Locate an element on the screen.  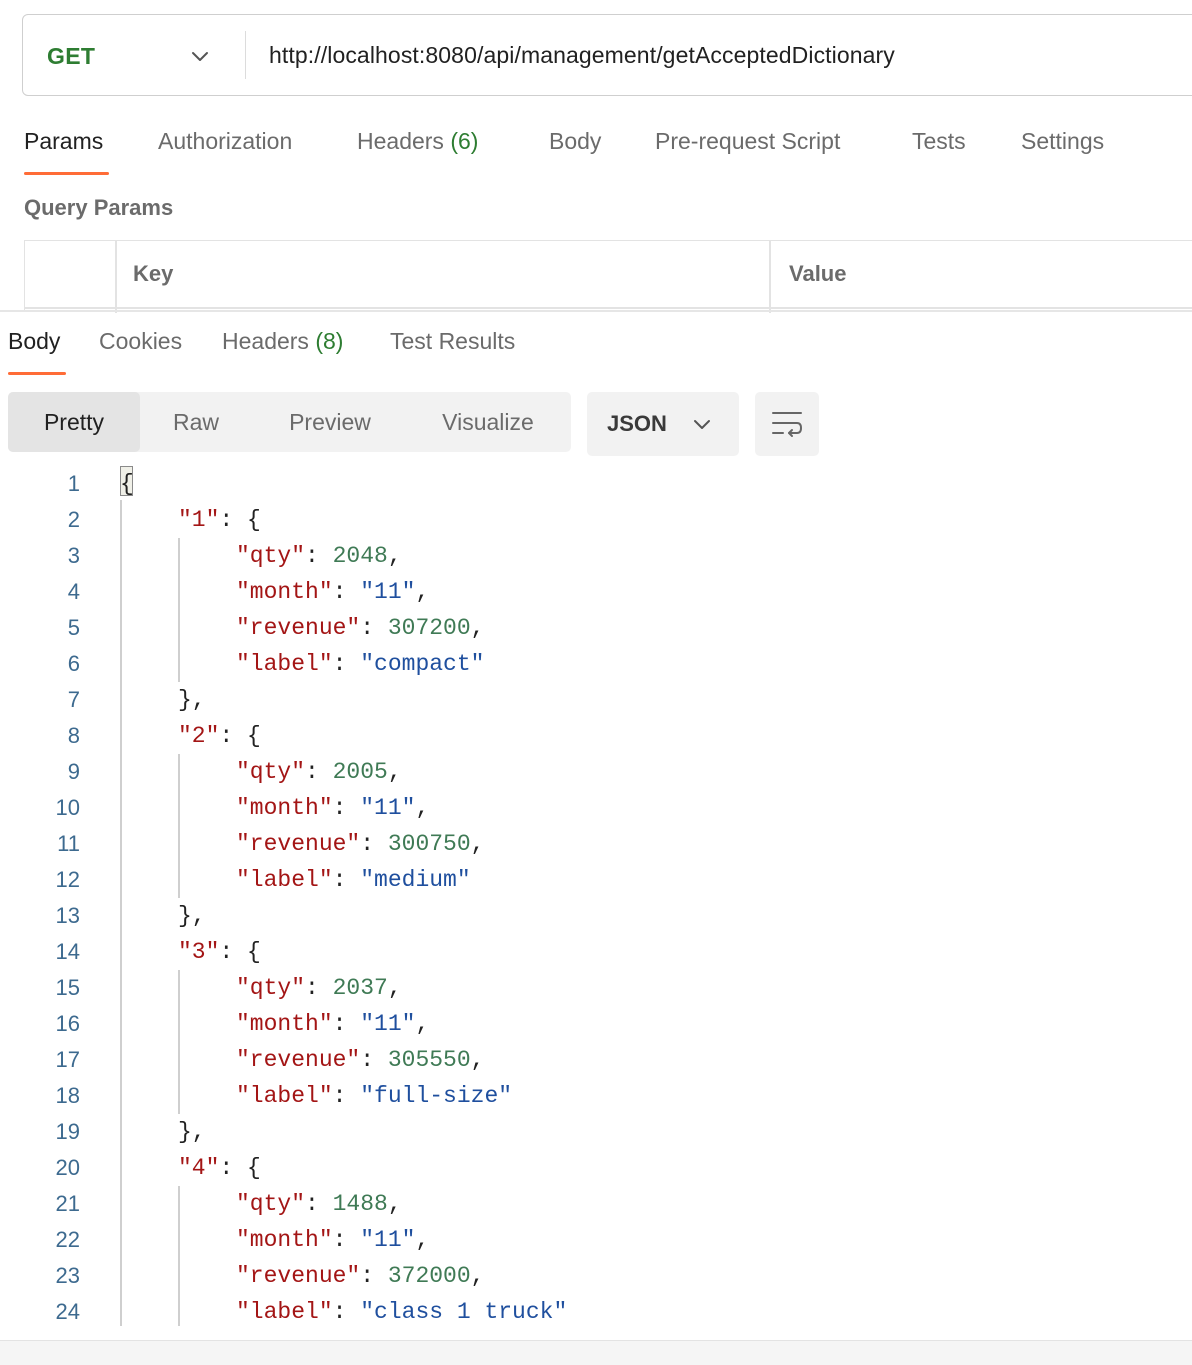
line-number: 17 is located at coordinates (67, 1059).